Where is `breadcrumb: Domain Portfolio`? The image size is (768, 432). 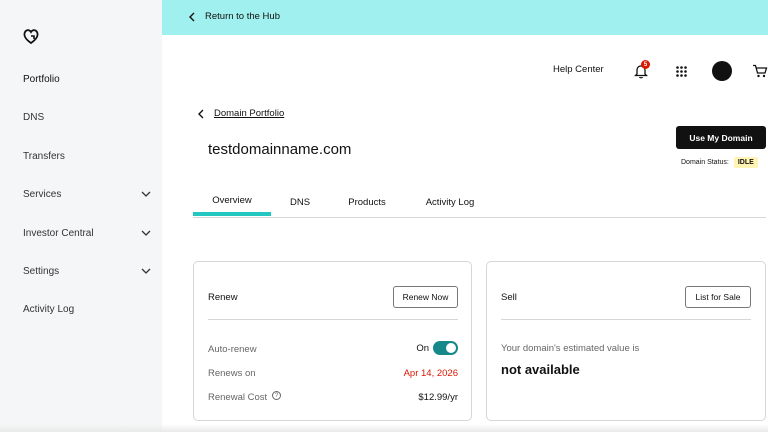
breadcrumb: Domain Portfolio is located at coordinates (240, 113).